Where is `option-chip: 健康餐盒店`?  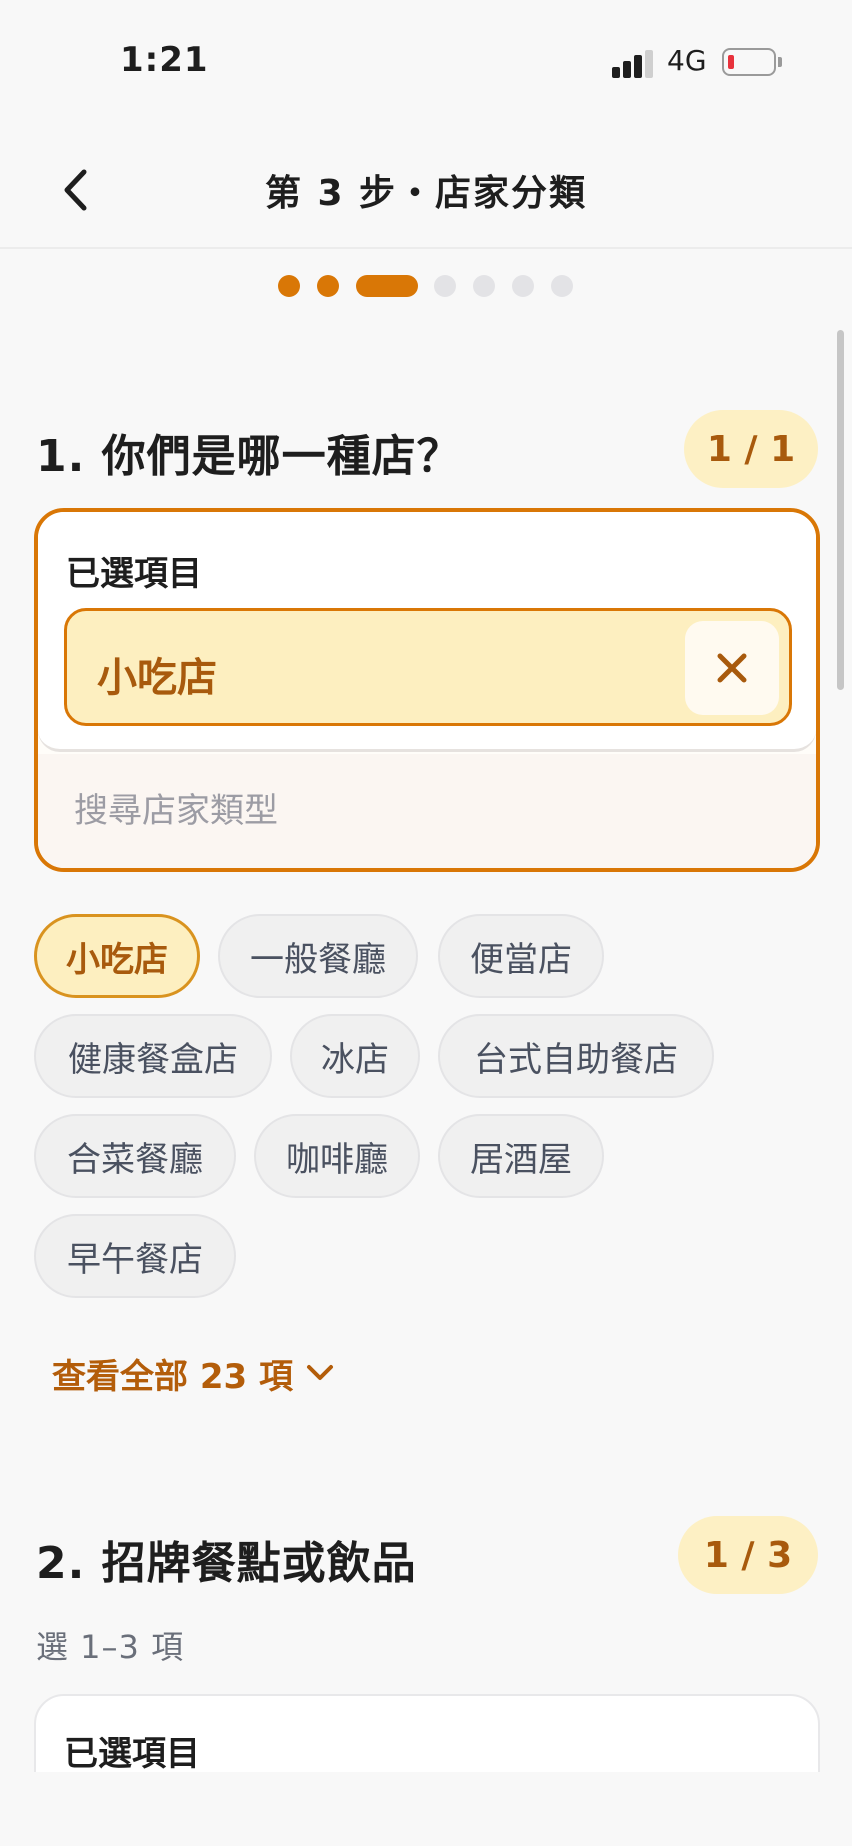 option-chip: 健康餐盒店 is located at coordinates (153, 1056).